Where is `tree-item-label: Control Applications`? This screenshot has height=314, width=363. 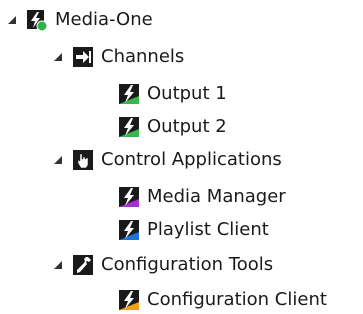
tree-item-label: Control Applications is located at coordinates (191, 159).